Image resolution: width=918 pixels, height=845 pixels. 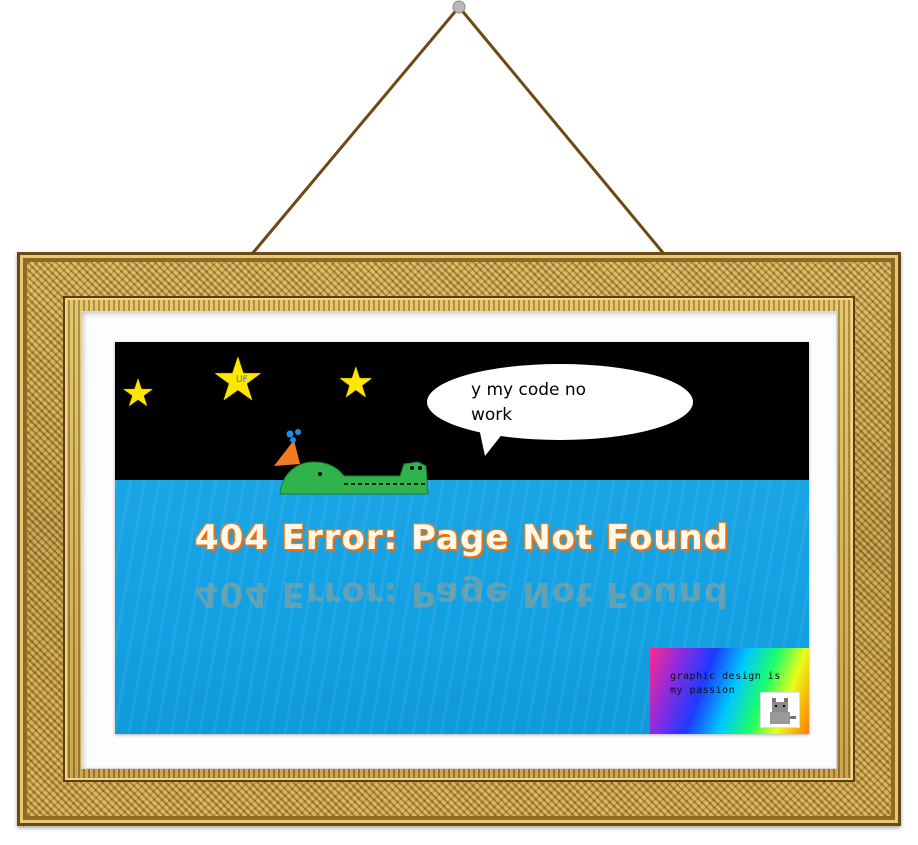 I want to click on hanging-wire, so click(x=458, y=127).